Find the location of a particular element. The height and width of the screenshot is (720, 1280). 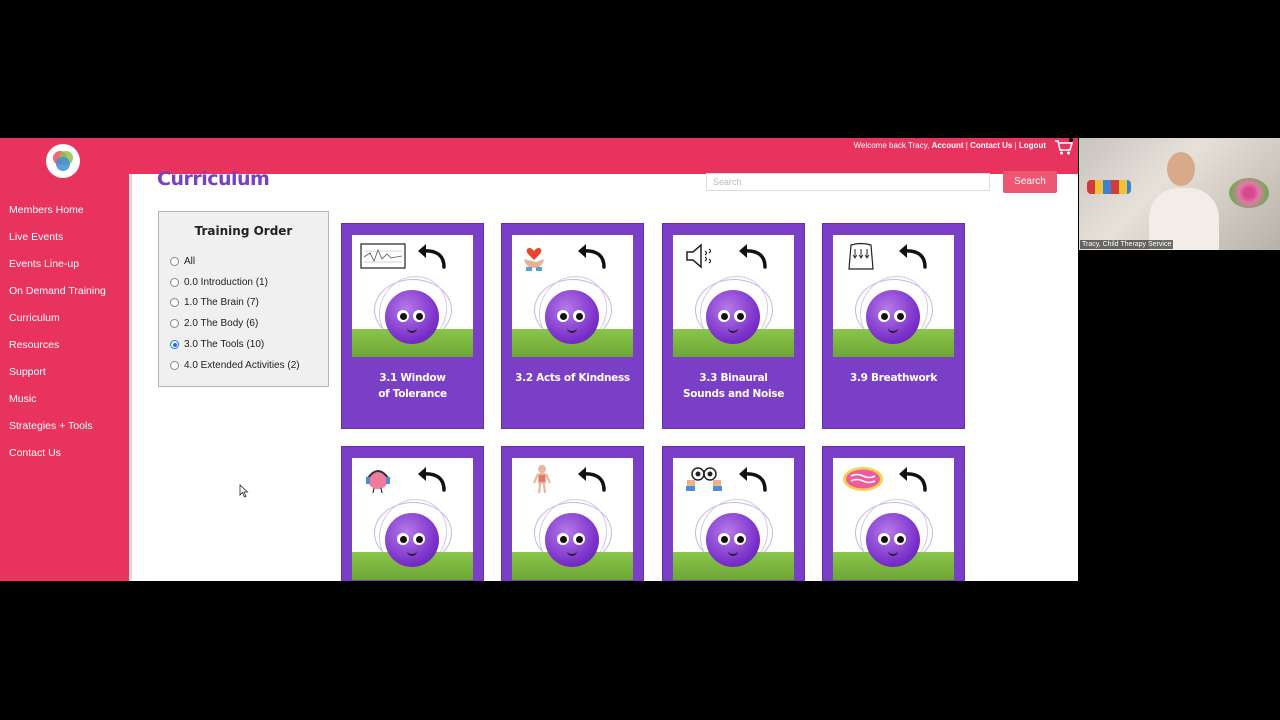

human-body-icon is located at coordinates (542, 479).